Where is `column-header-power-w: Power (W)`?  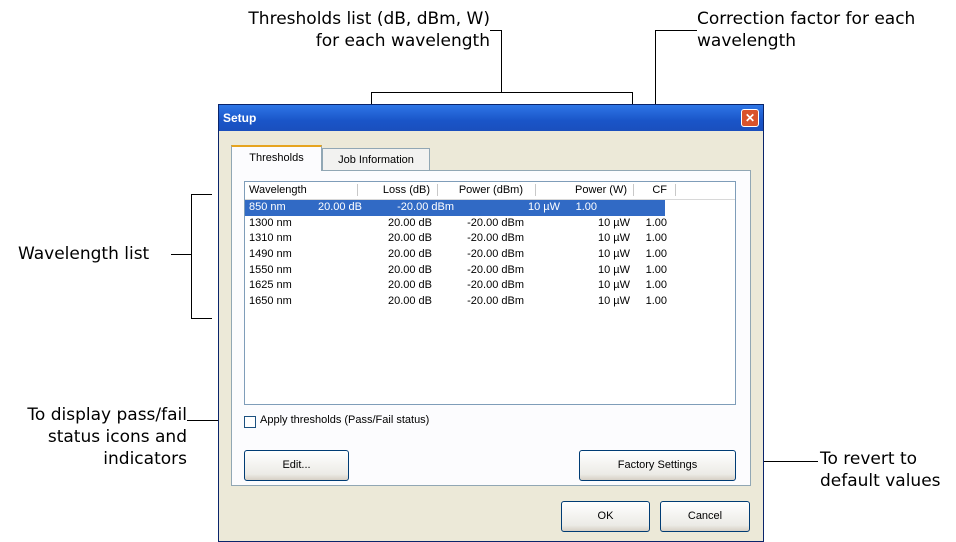 column-header-power-w: Power (W) is located at coordinates (601, 190).